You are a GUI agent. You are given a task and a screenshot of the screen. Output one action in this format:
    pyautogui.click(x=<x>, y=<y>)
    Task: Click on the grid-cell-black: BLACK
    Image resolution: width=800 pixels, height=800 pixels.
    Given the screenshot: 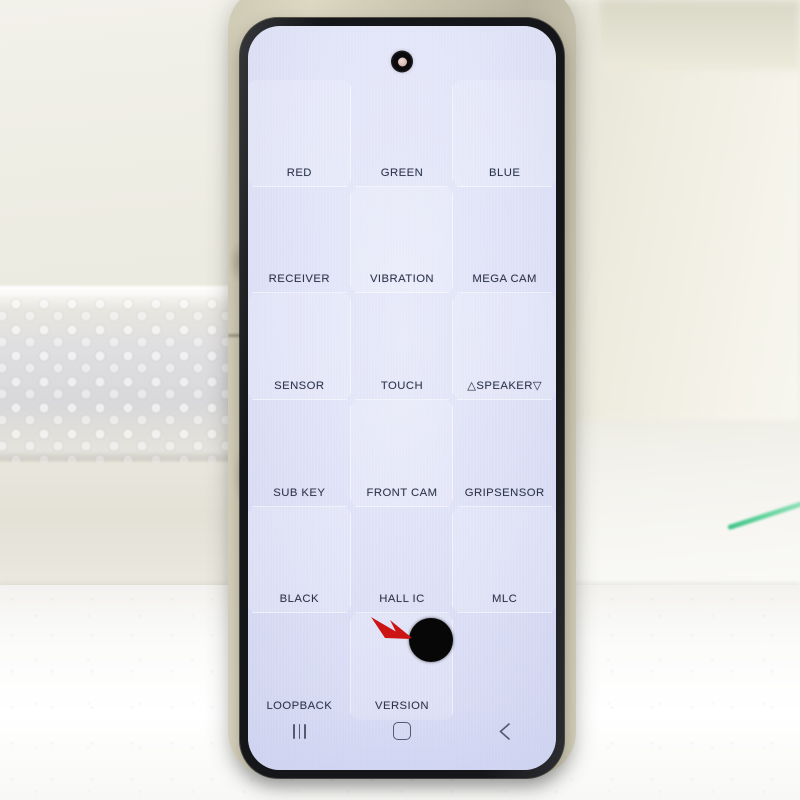 What is the action you would take?
    pyautogui.click(x=299, y=560)
    